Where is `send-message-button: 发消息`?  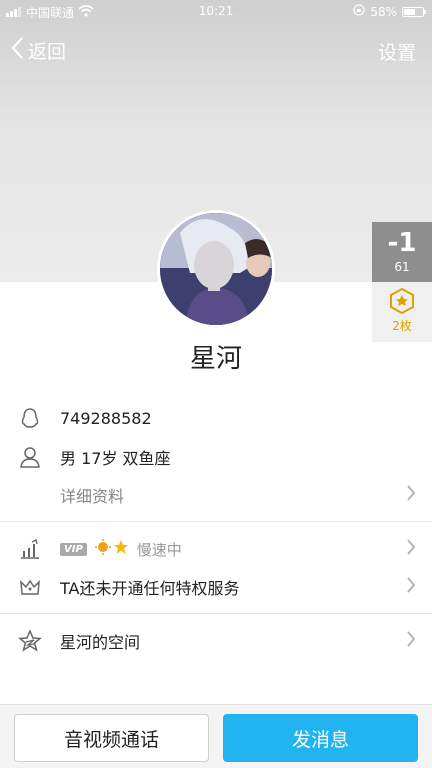
send-message-button: 发消息 is located at coordinates (320, 738).